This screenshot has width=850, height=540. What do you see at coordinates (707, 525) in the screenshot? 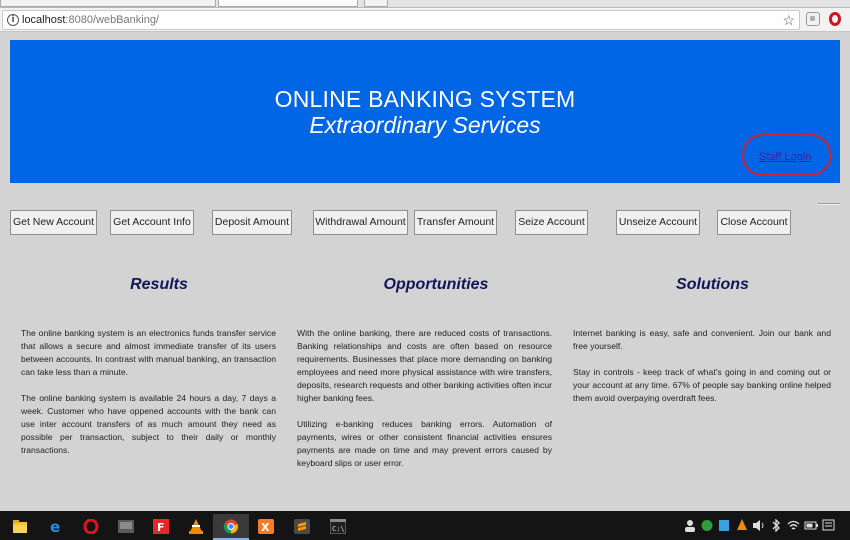
I see `network-shield-icon` at bounding box center [707, 525].